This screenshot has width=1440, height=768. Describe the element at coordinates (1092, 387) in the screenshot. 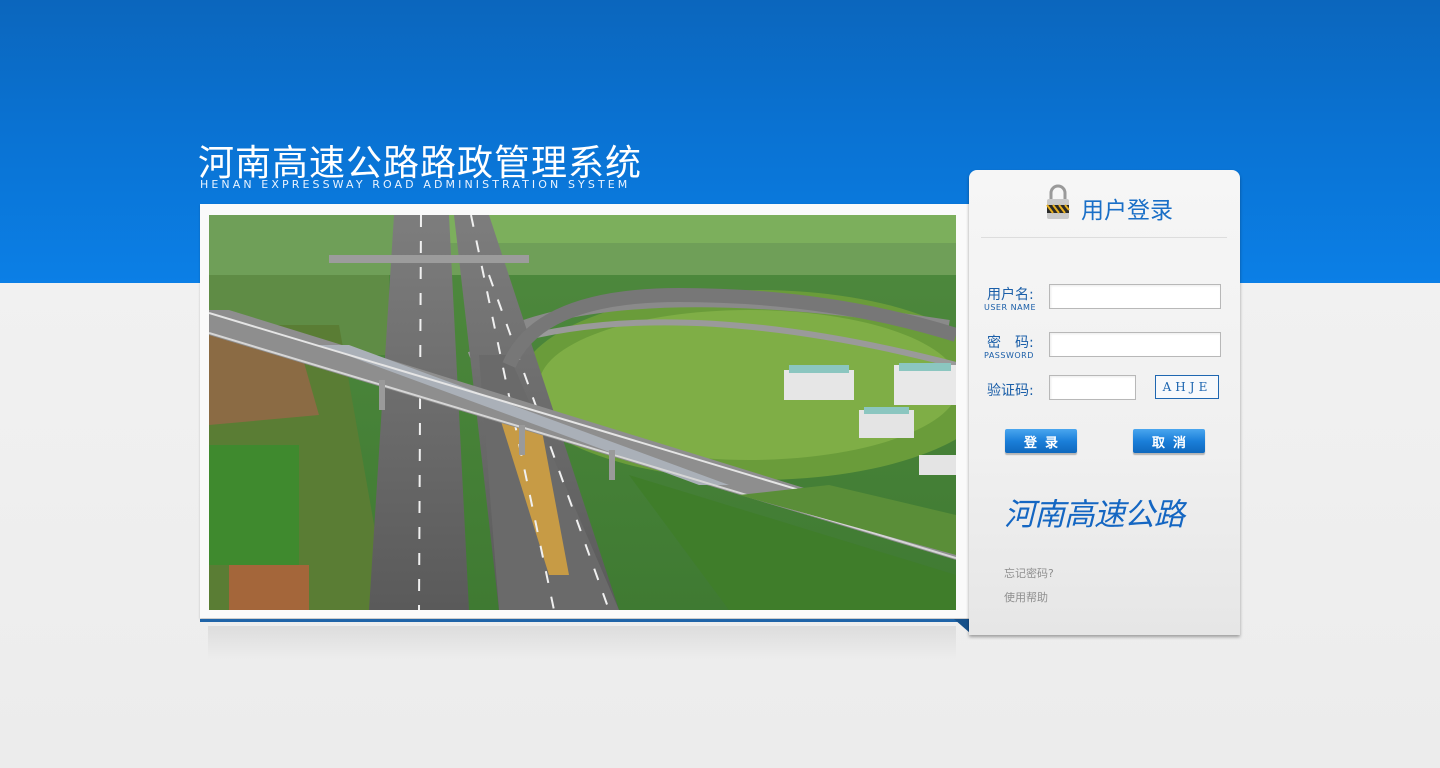

I see `captcha-input` at that location.